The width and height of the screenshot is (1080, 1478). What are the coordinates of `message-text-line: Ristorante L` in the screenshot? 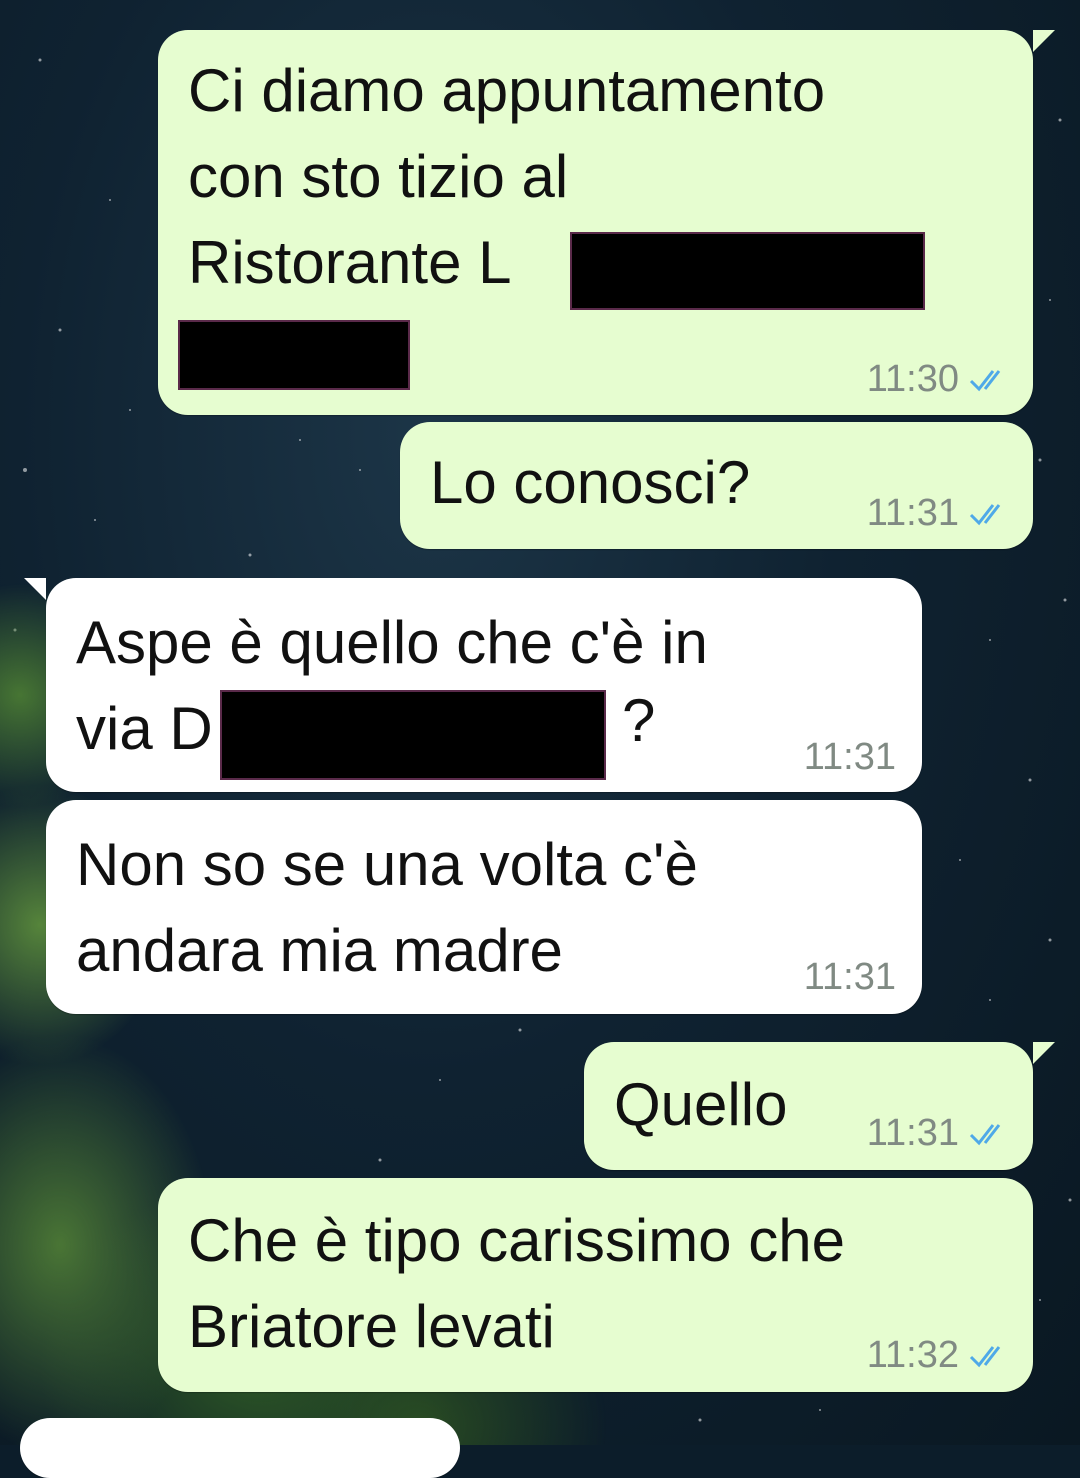 It's located at (350, 262).